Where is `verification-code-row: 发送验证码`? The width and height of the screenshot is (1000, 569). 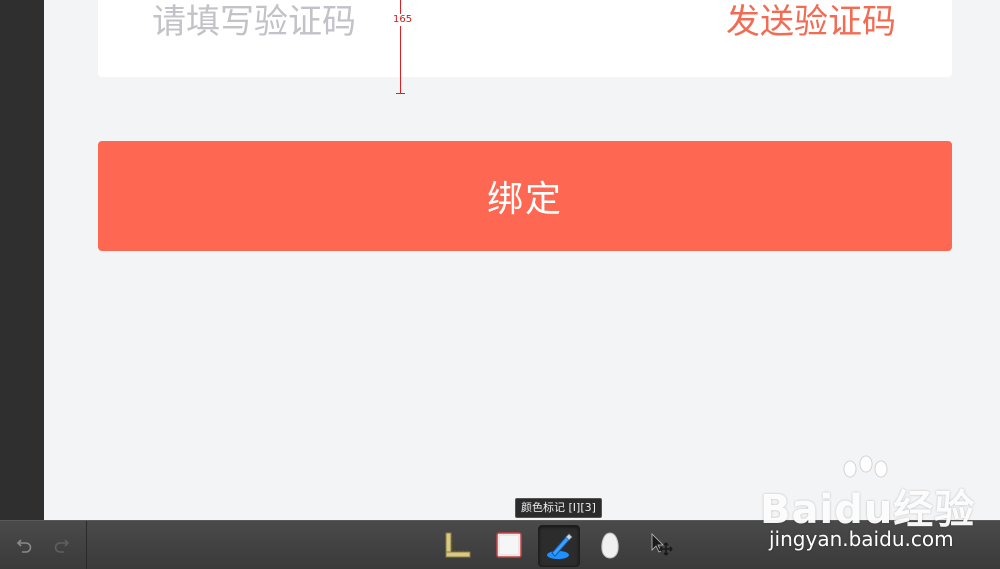 verification-code-row: 发送验证码 is located at coordinates (525, 38).